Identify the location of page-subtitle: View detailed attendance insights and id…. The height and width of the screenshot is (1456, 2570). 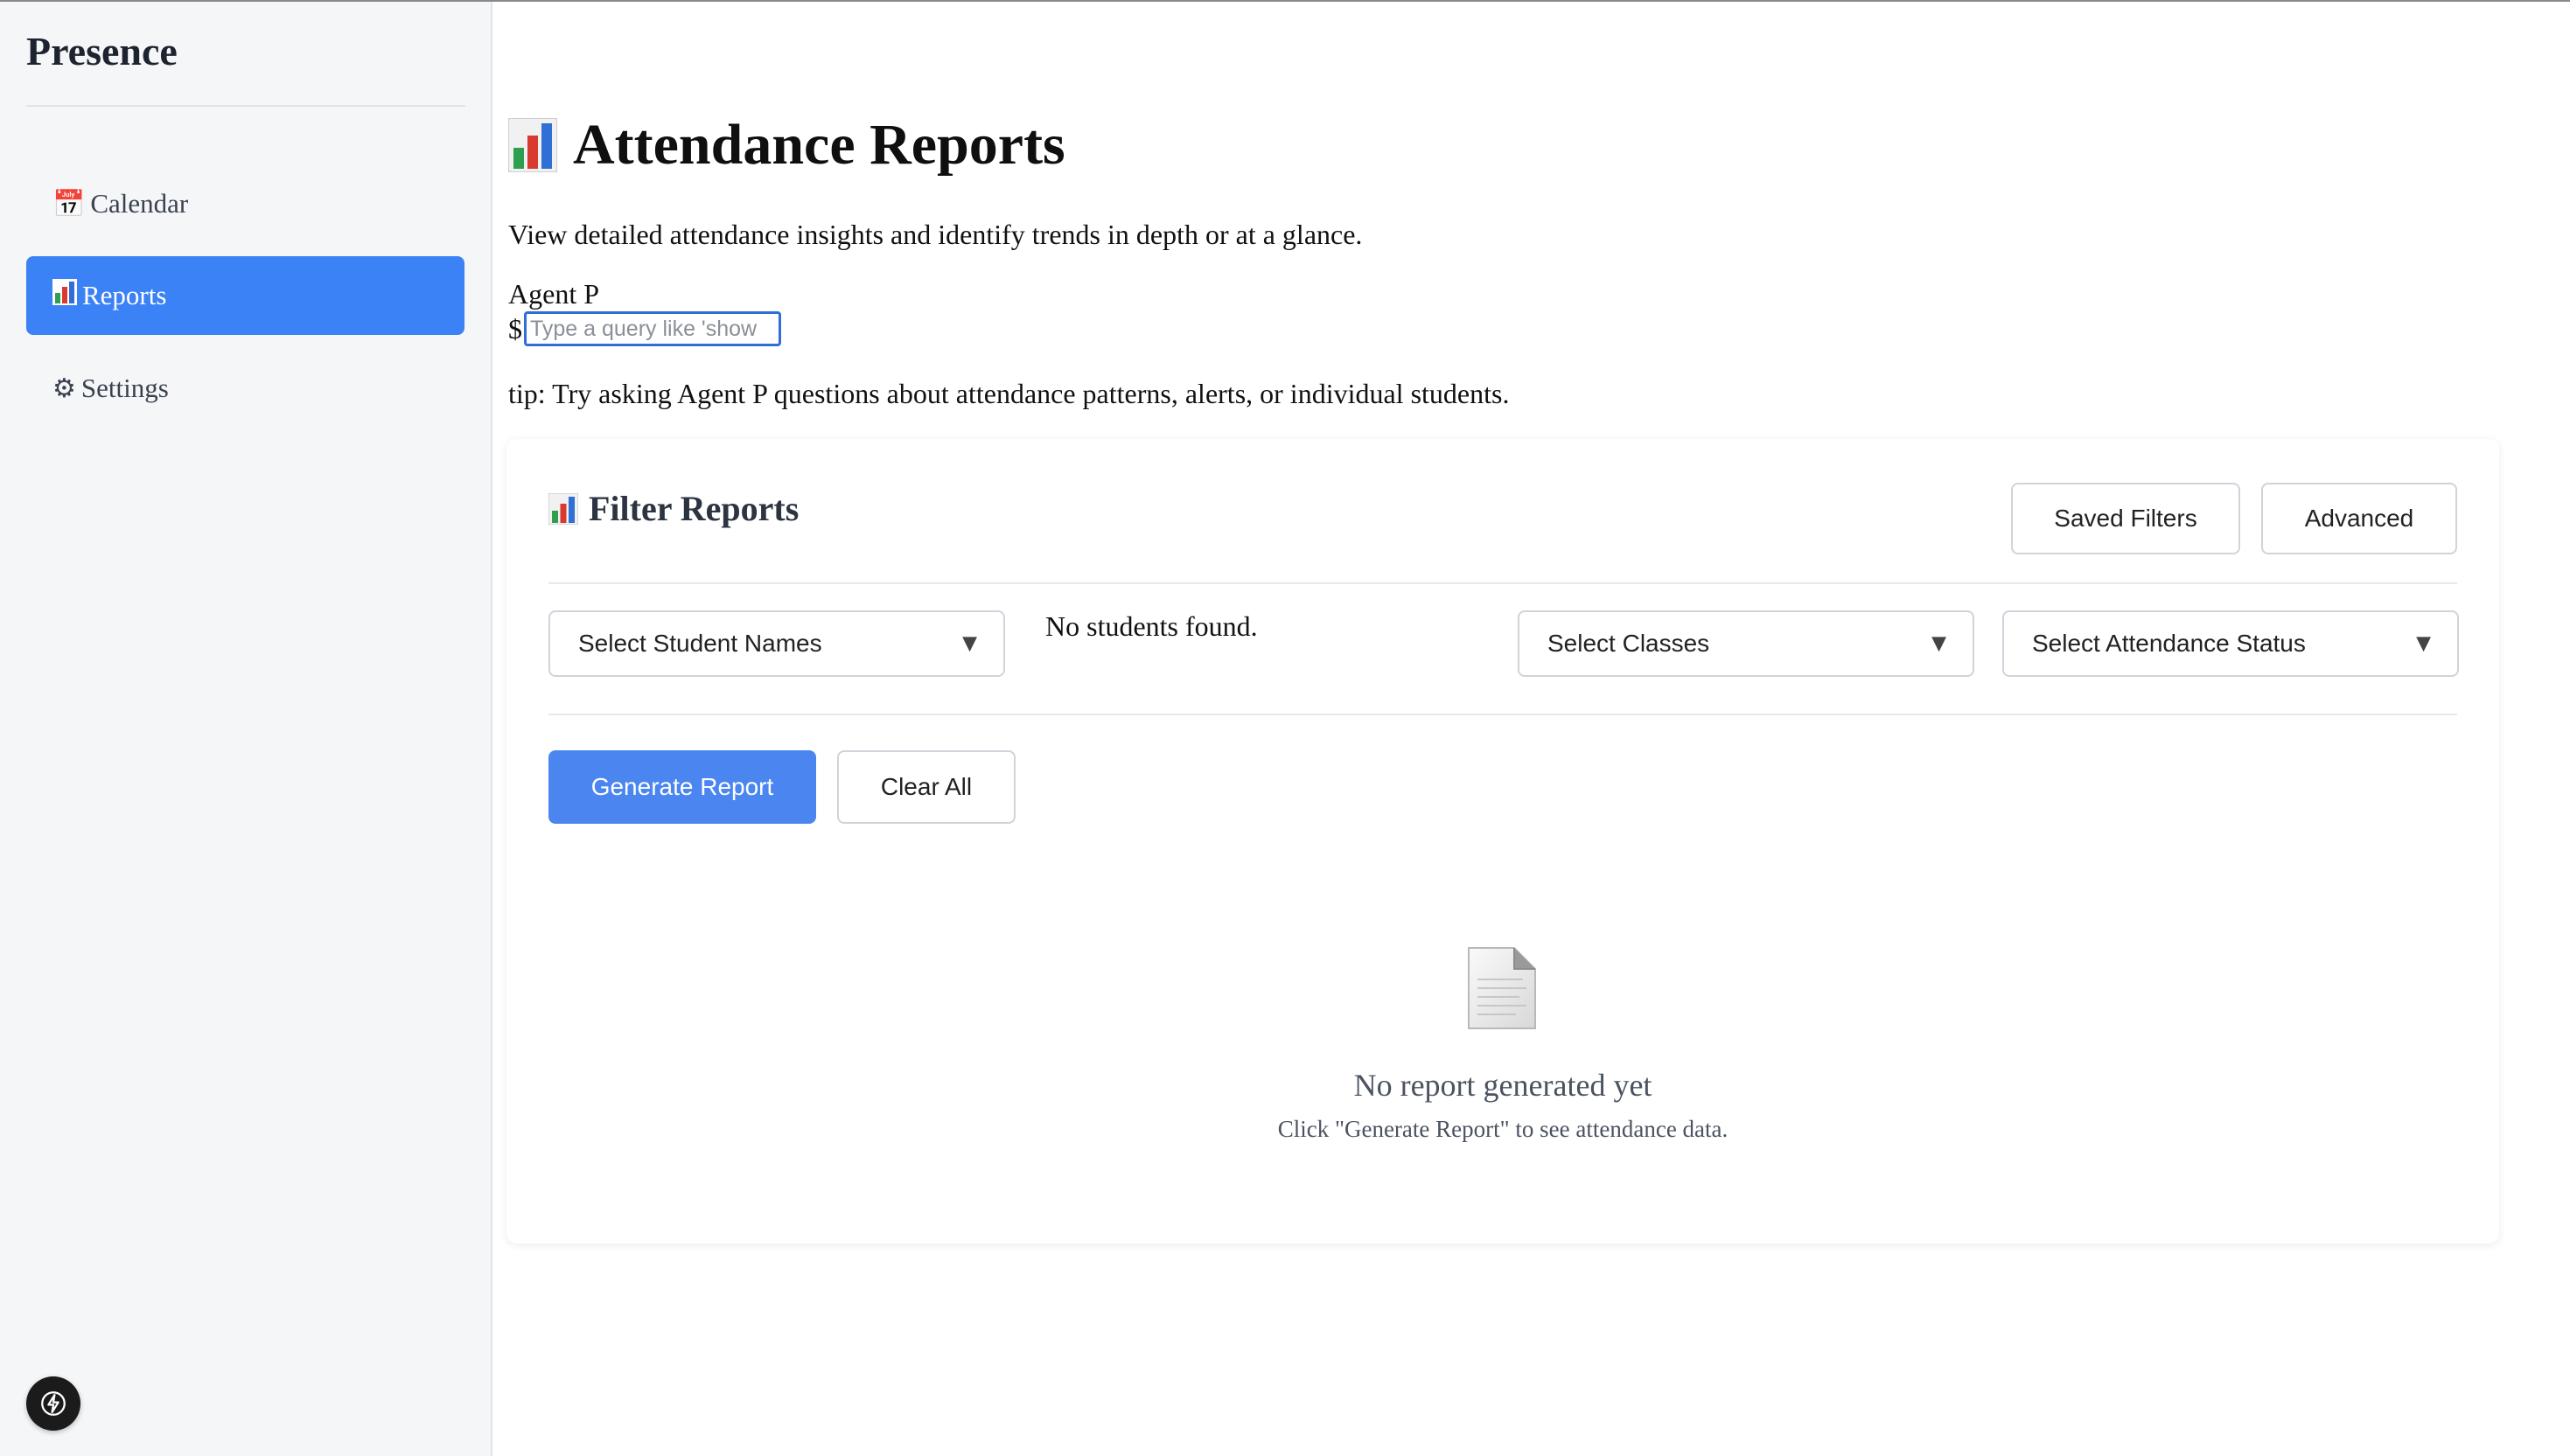
(936, 234).